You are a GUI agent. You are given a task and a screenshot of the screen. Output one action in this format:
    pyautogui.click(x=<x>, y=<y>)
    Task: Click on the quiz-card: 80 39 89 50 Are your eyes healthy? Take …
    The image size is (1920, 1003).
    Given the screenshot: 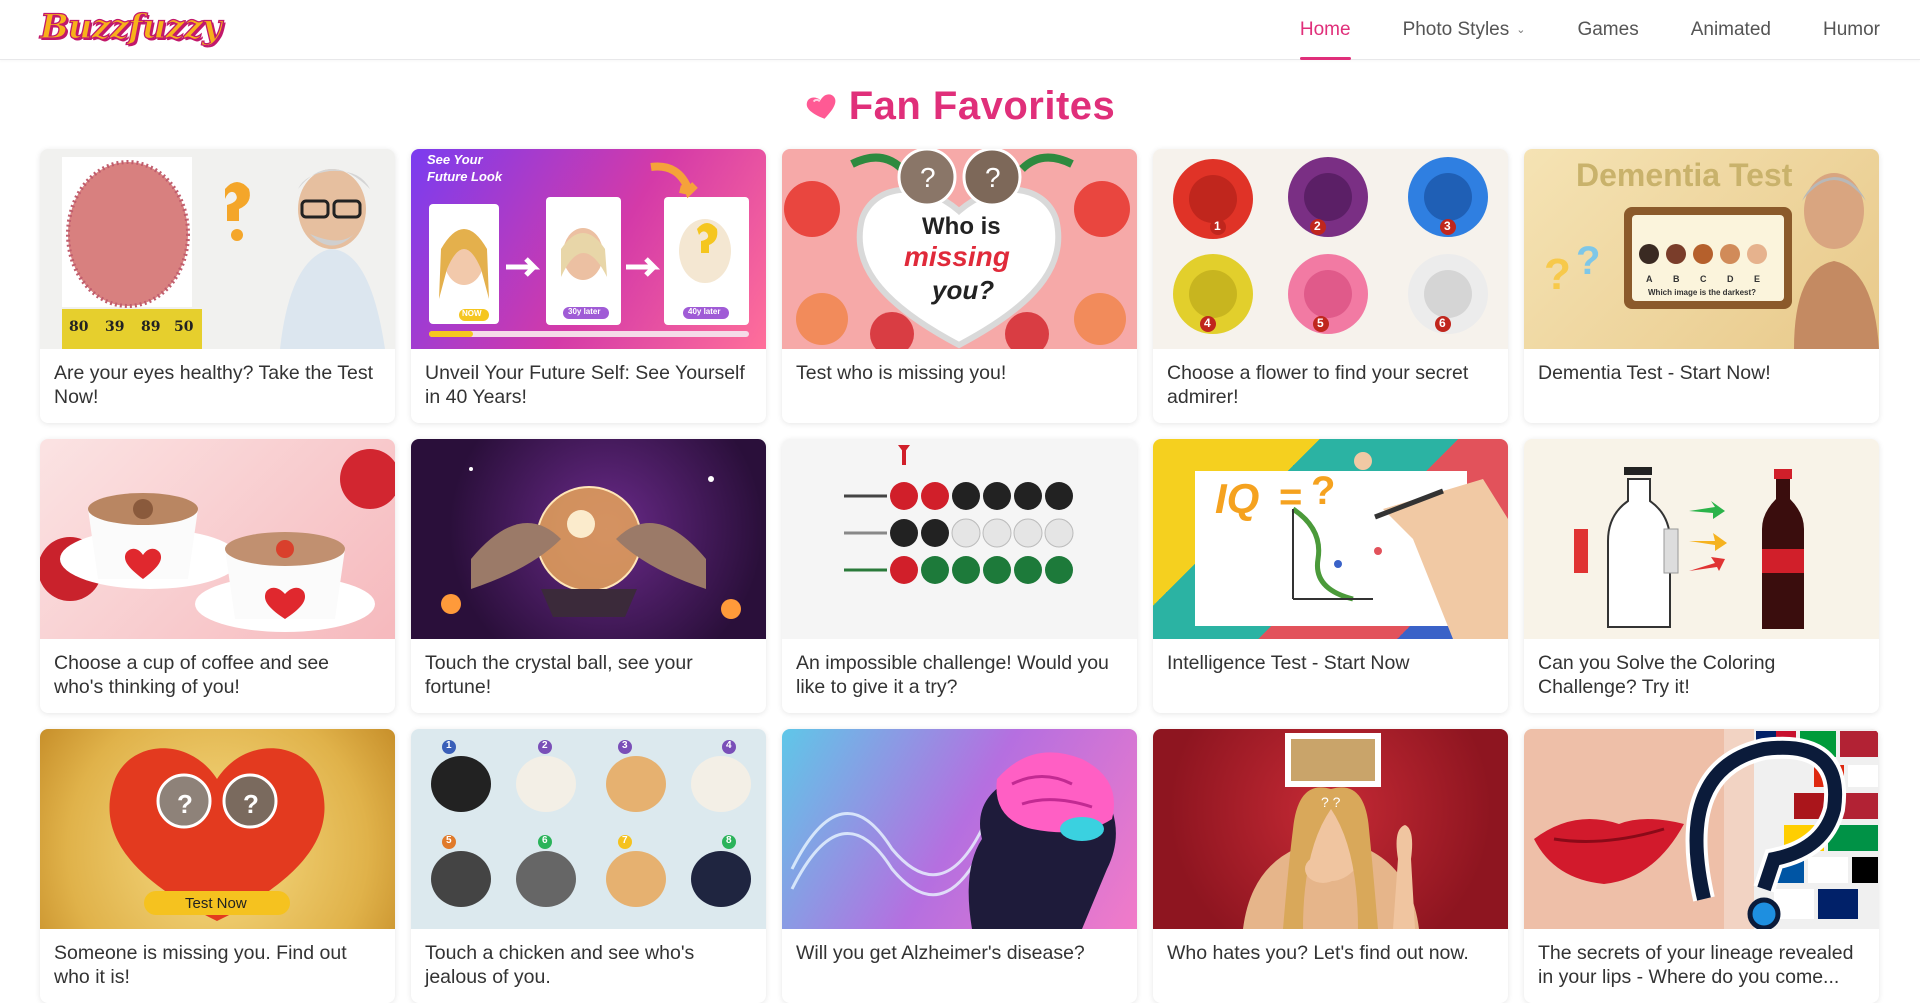 What is the action you would take?
    pyautogui.click(x=217, y=286)
    